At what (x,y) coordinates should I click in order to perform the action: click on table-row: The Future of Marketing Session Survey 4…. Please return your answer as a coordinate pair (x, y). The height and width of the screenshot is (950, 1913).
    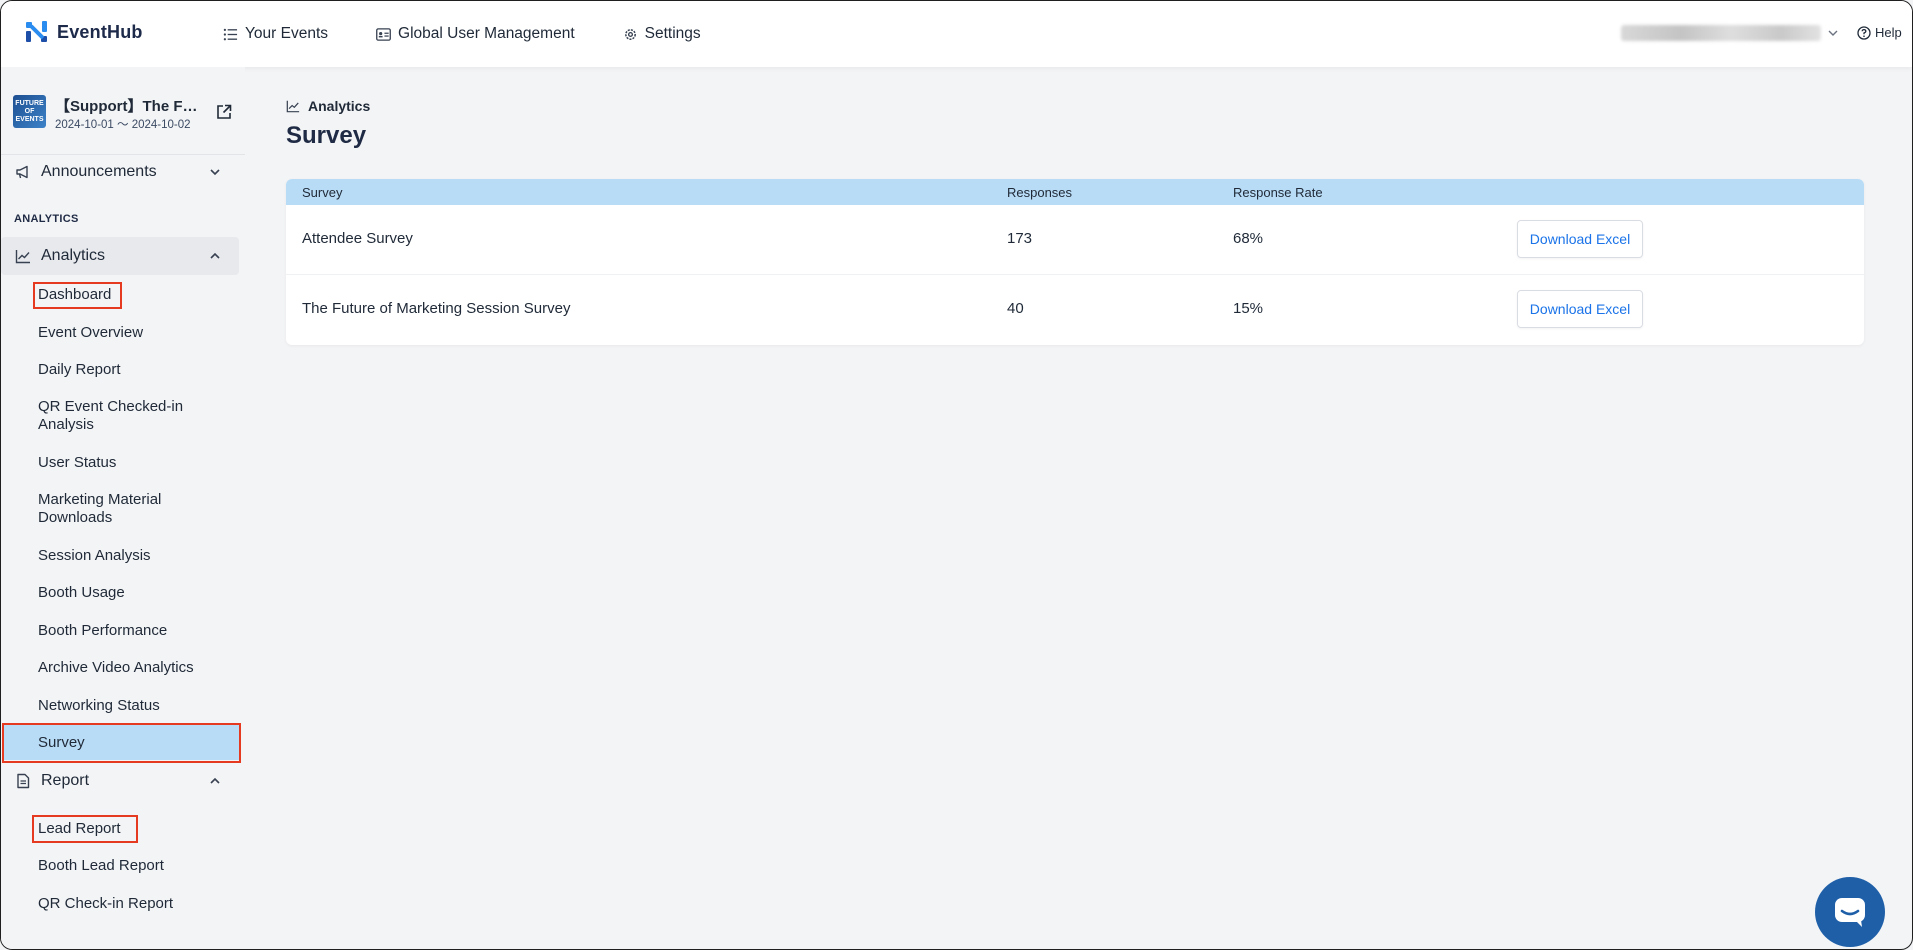
    Looking at the image, I should click on (1075, 310).